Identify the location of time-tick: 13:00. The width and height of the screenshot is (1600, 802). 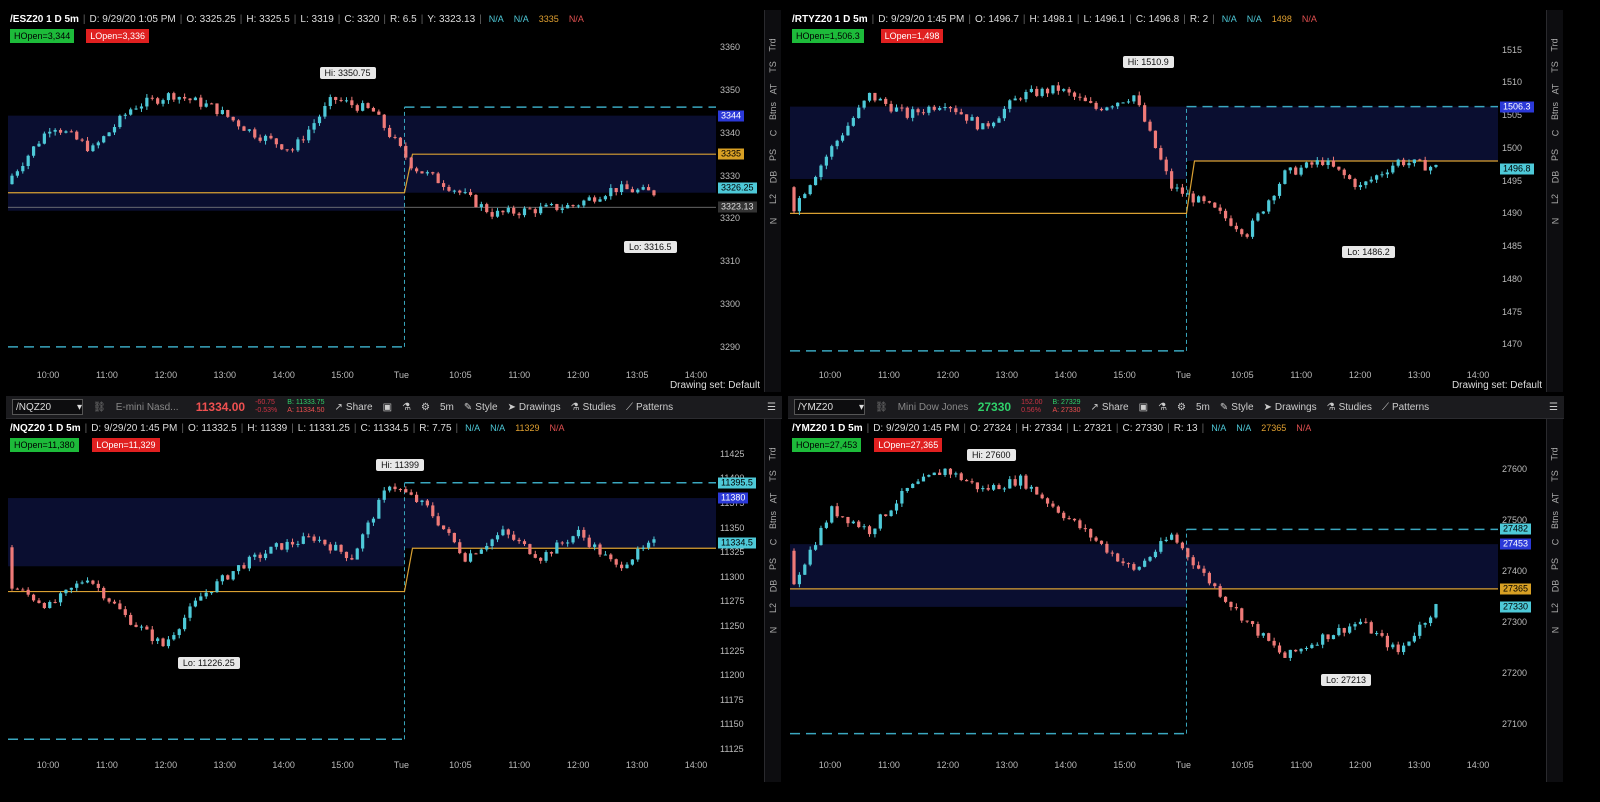
(224, 375).